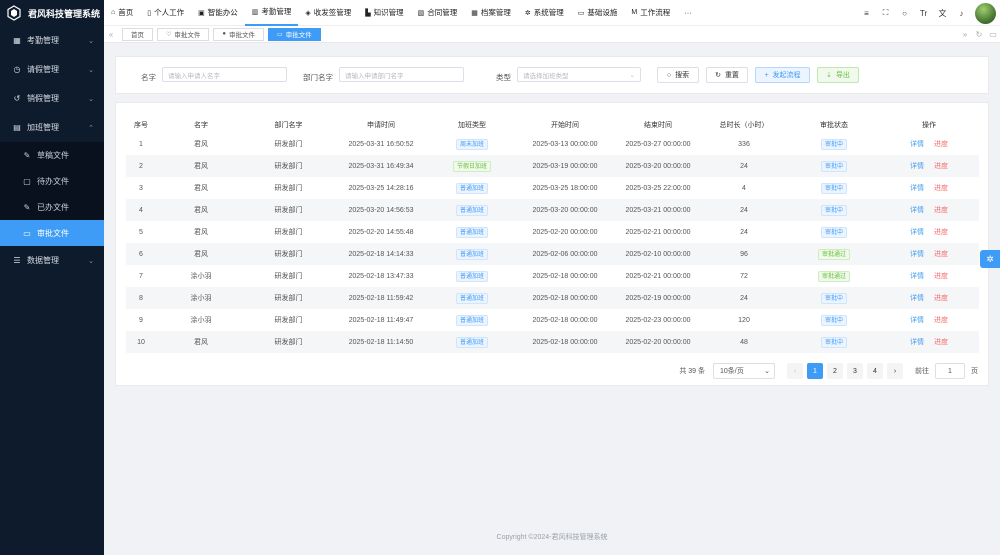 The image size is (1000, 555). Describe the element at coordinates (834, 276) in the screenshot. I see `cell-status: 审批通过` at that location.